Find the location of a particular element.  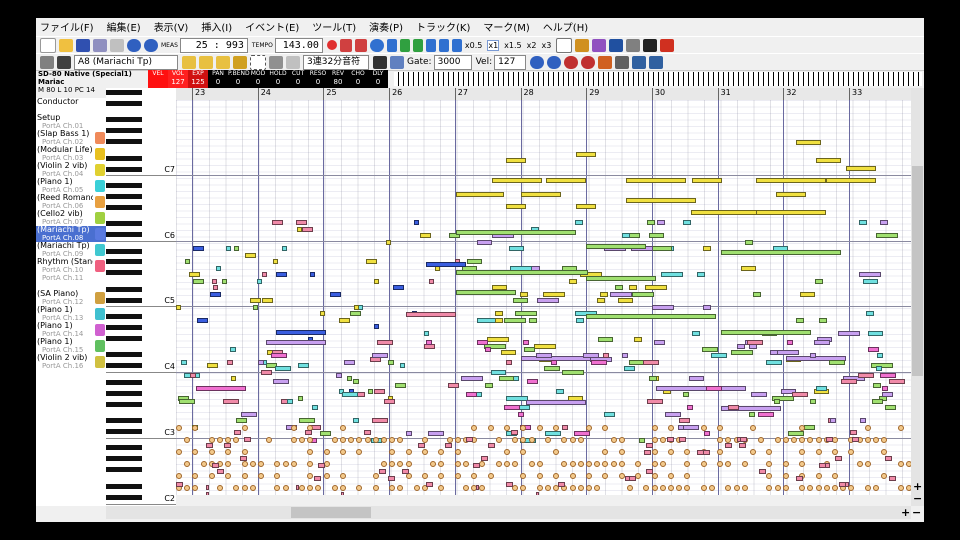

zoom-fit-icon is located at coordinates (588, 62).